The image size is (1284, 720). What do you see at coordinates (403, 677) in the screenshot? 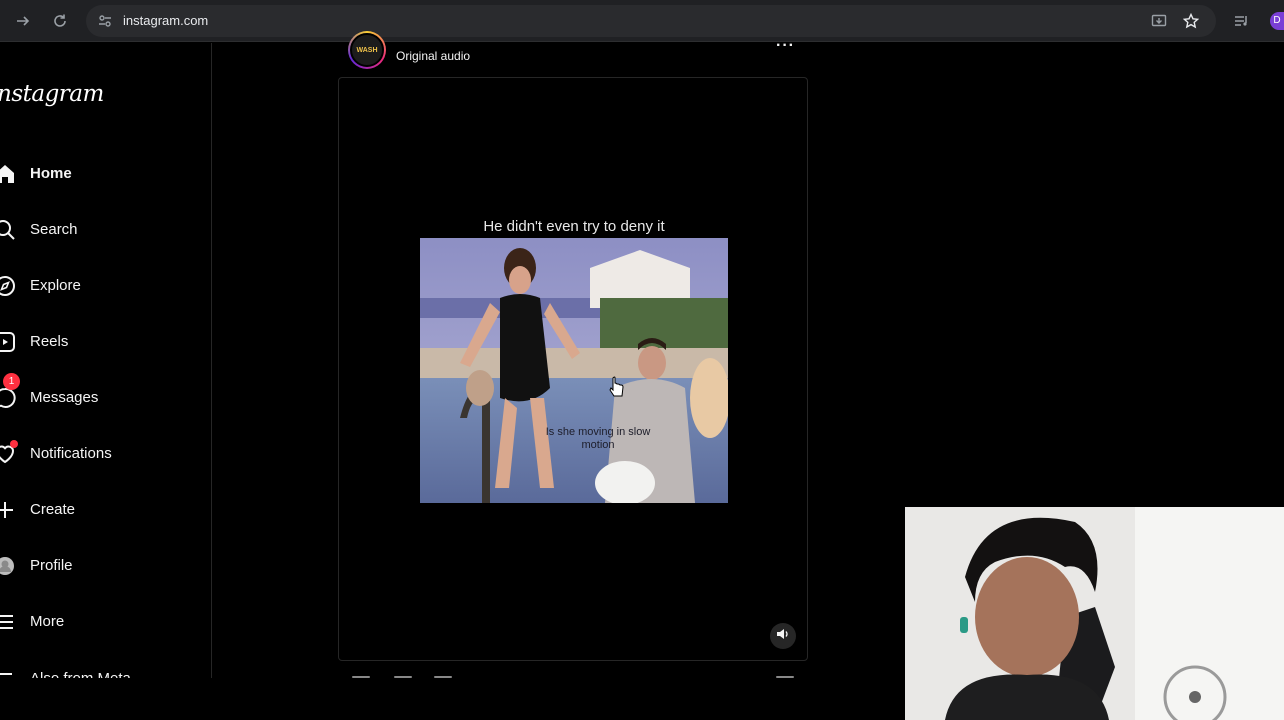
I see `comment-icon` at bounding box center [403, 677].